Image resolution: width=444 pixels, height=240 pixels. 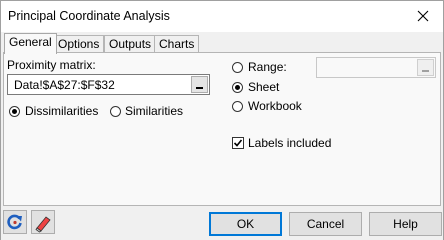 I want to click on labels-included-checkbox, so click(x=238, y=143).